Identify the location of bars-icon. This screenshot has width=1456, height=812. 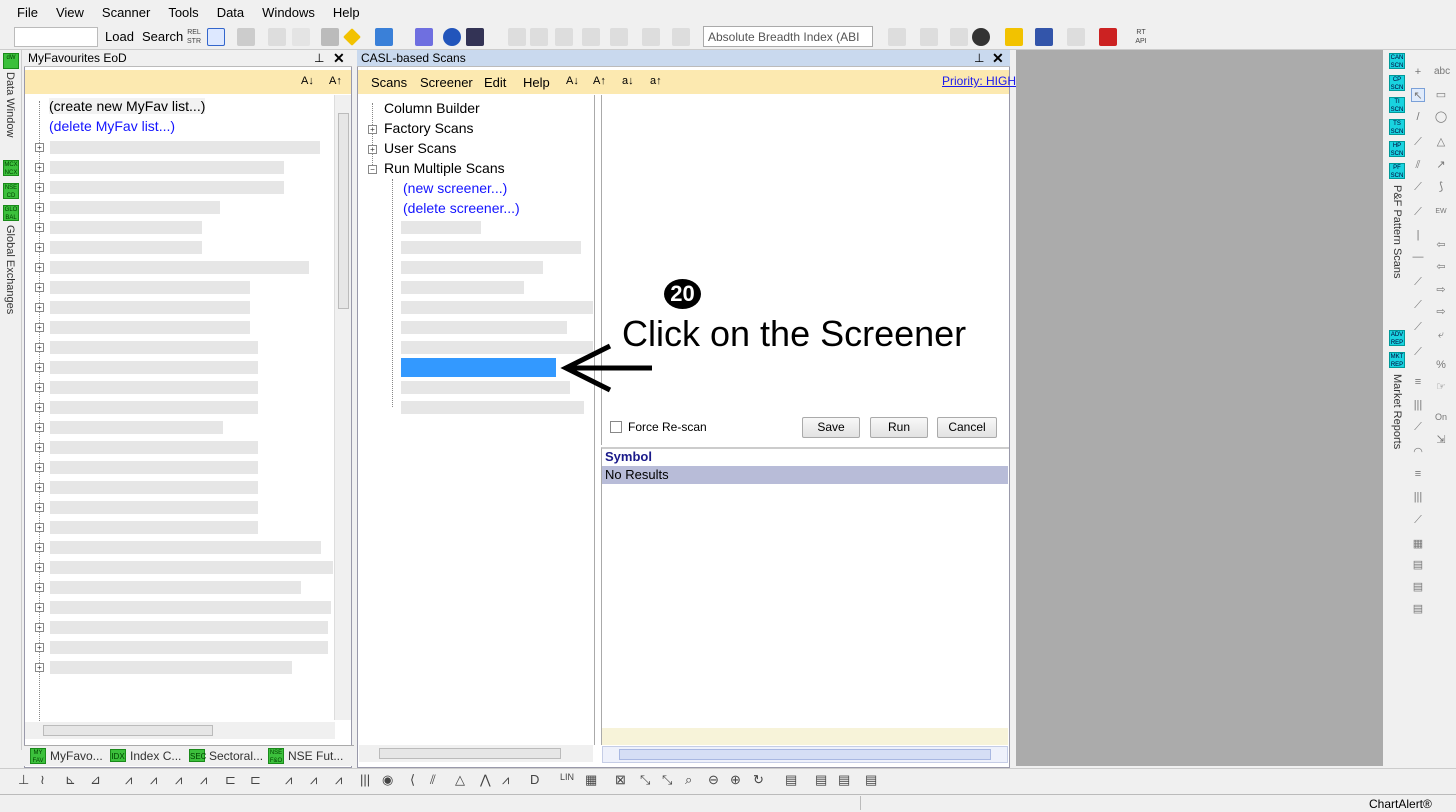
(539, 37).